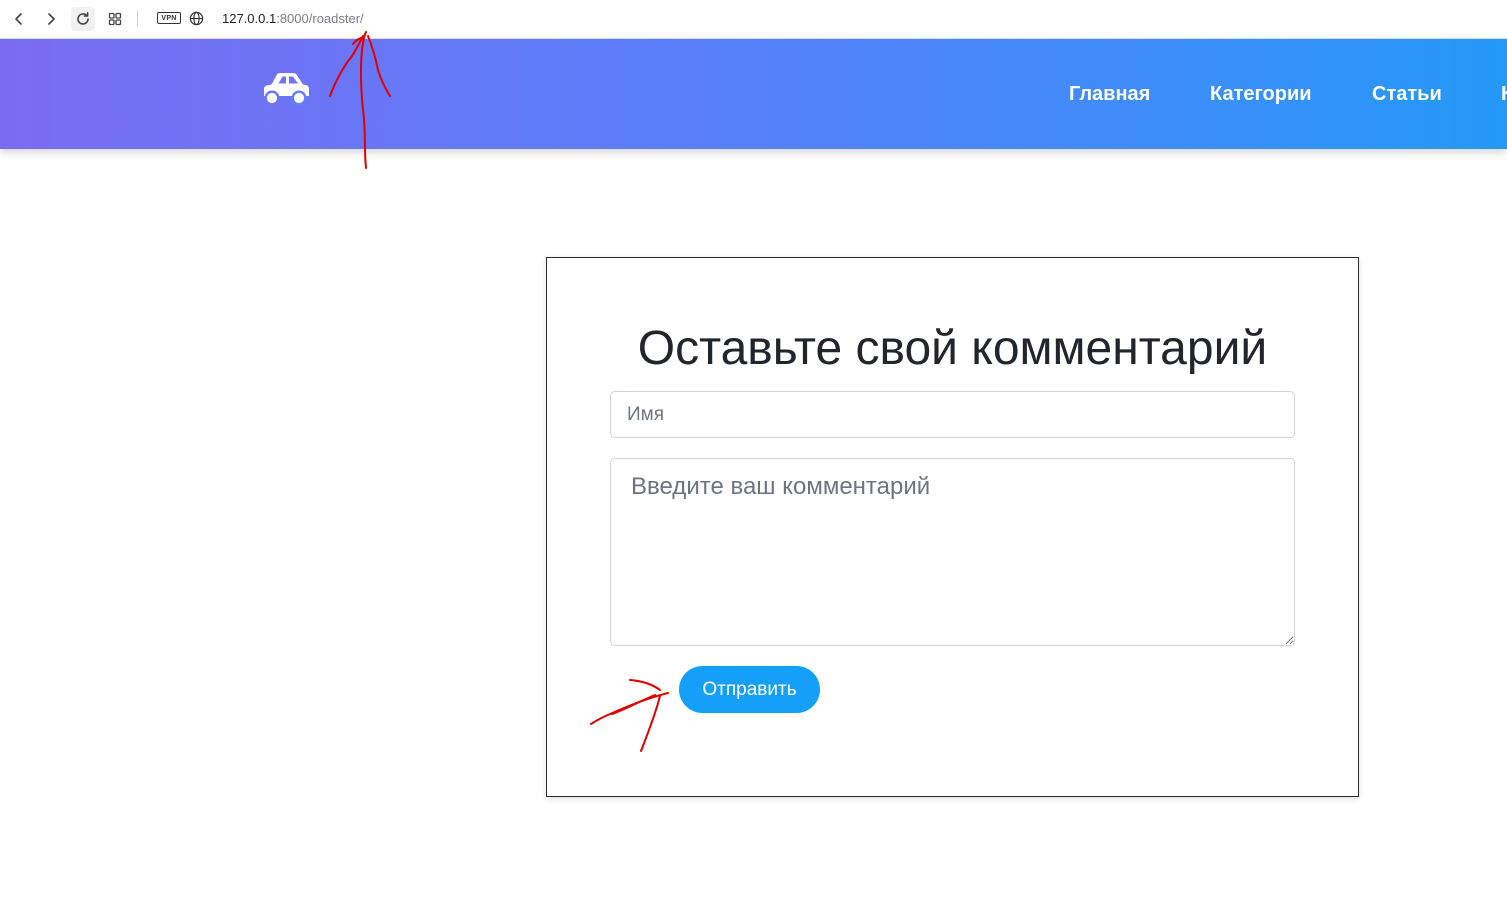 Image resolution: width=1507 pixels, height=913 pixels. I want to click on car-icon, so click(284, 89).